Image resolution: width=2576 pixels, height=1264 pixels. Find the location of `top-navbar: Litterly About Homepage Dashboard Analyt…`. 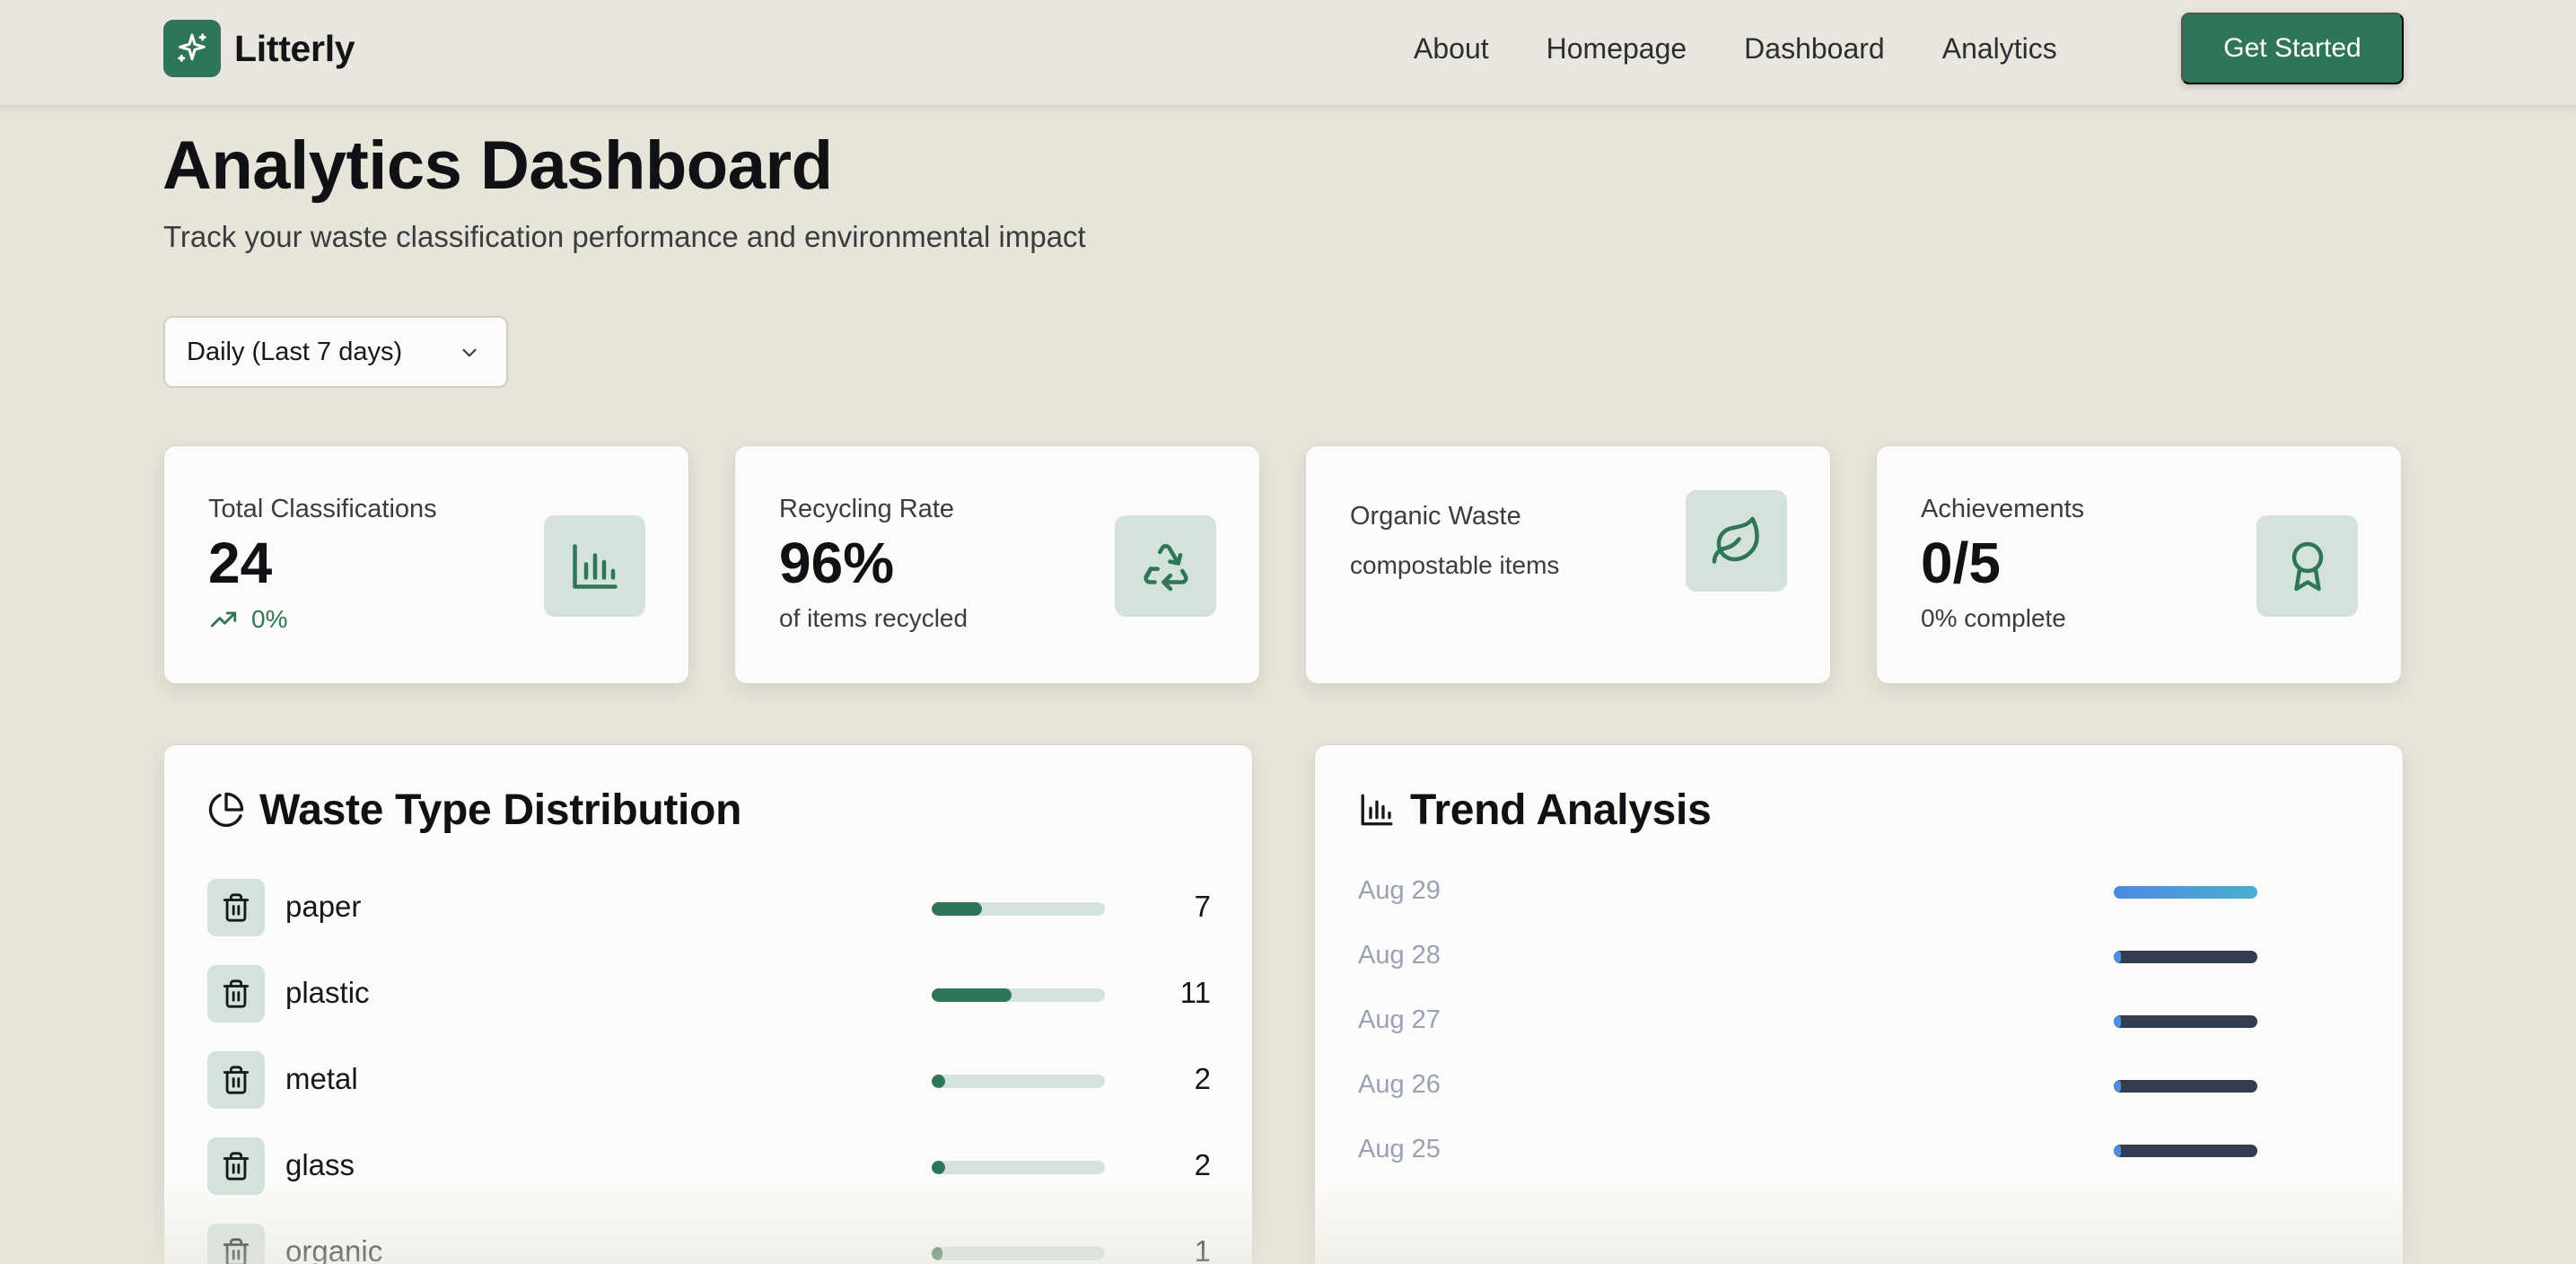

top-navbar: Litterly About Homepage Dashboard Analyt… is located at coordinates (1288, 53).